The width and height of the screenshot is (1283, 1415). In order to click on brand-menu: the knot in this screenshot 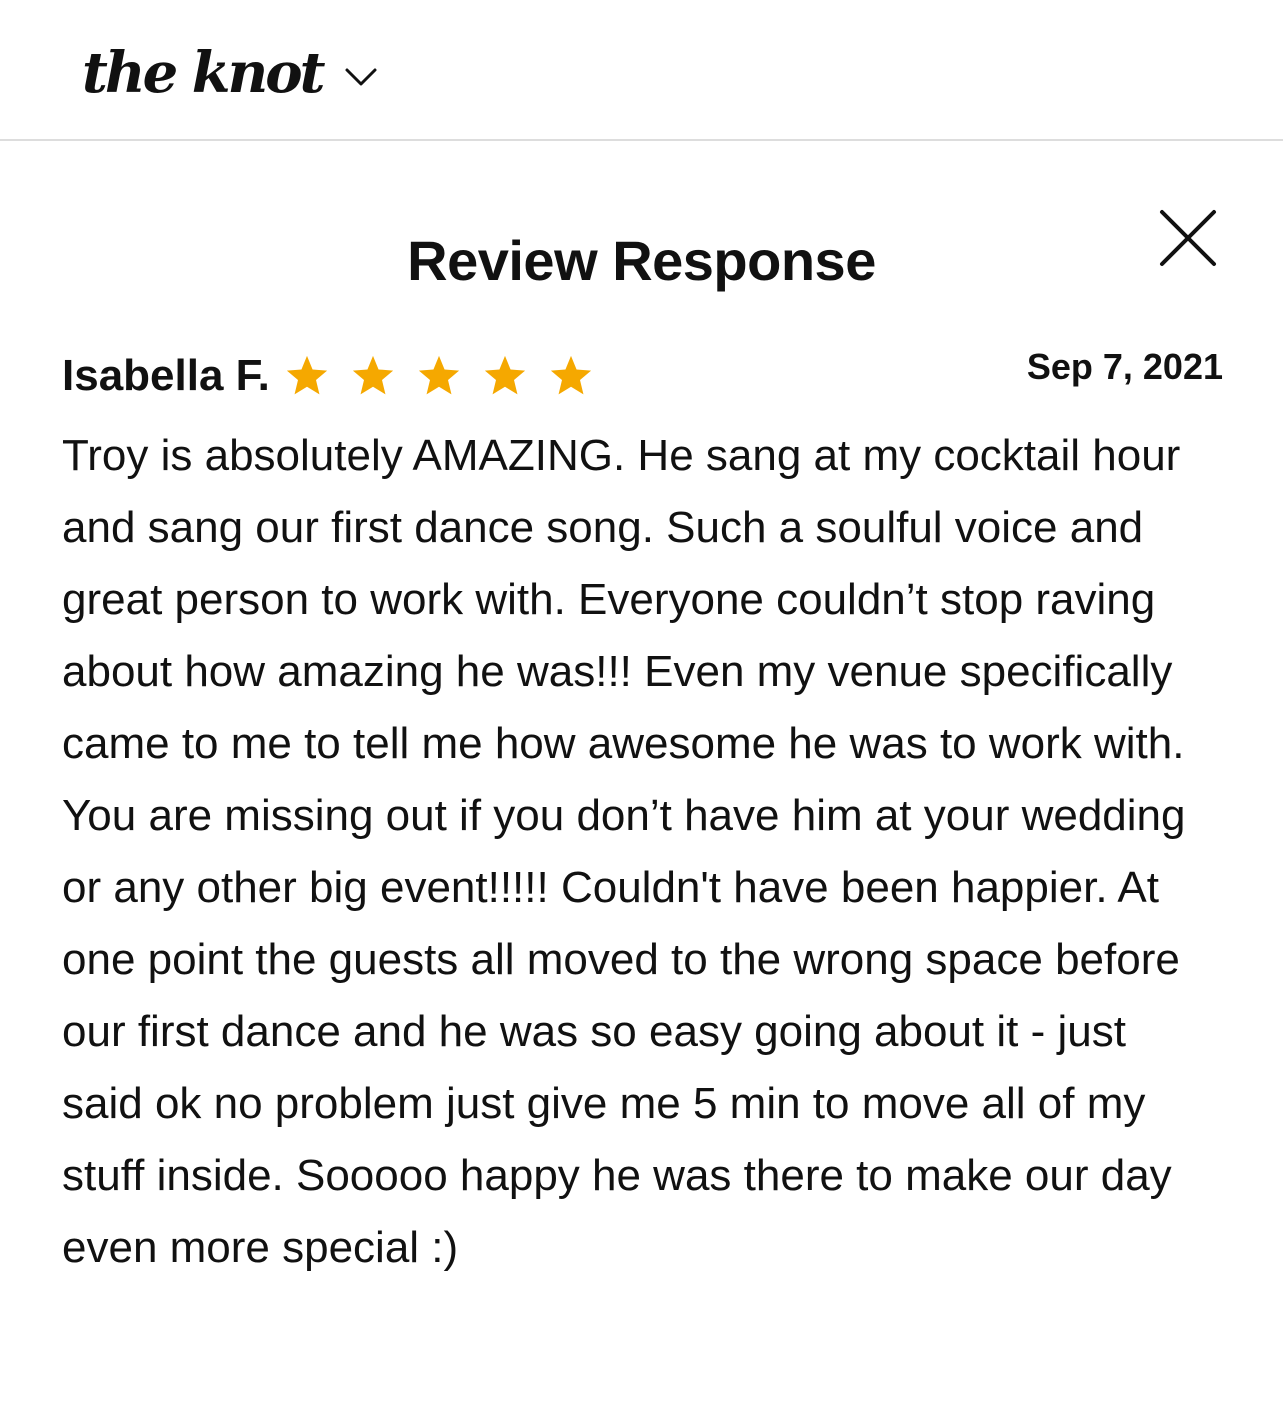, I will do `click(230, 73)`.